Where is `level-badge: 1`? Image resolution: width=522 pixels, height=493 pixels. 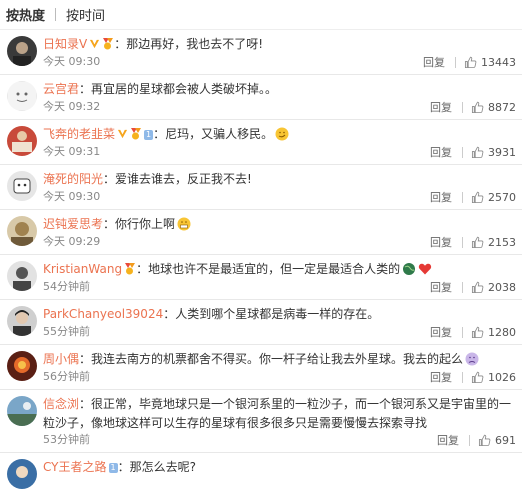 level-badge: 1 is located at coordinates (113, 468).